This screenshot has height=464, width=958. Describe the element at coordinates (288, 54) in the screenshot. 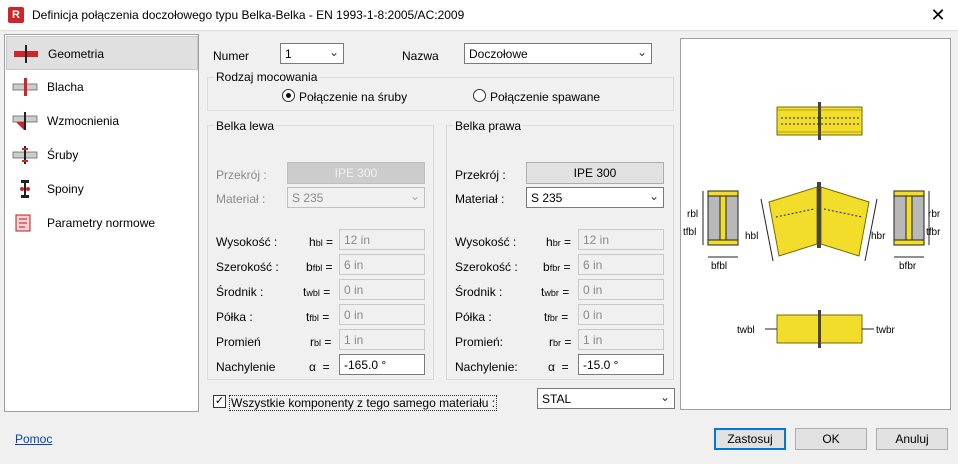

I see `numer-value: 1` at that location.